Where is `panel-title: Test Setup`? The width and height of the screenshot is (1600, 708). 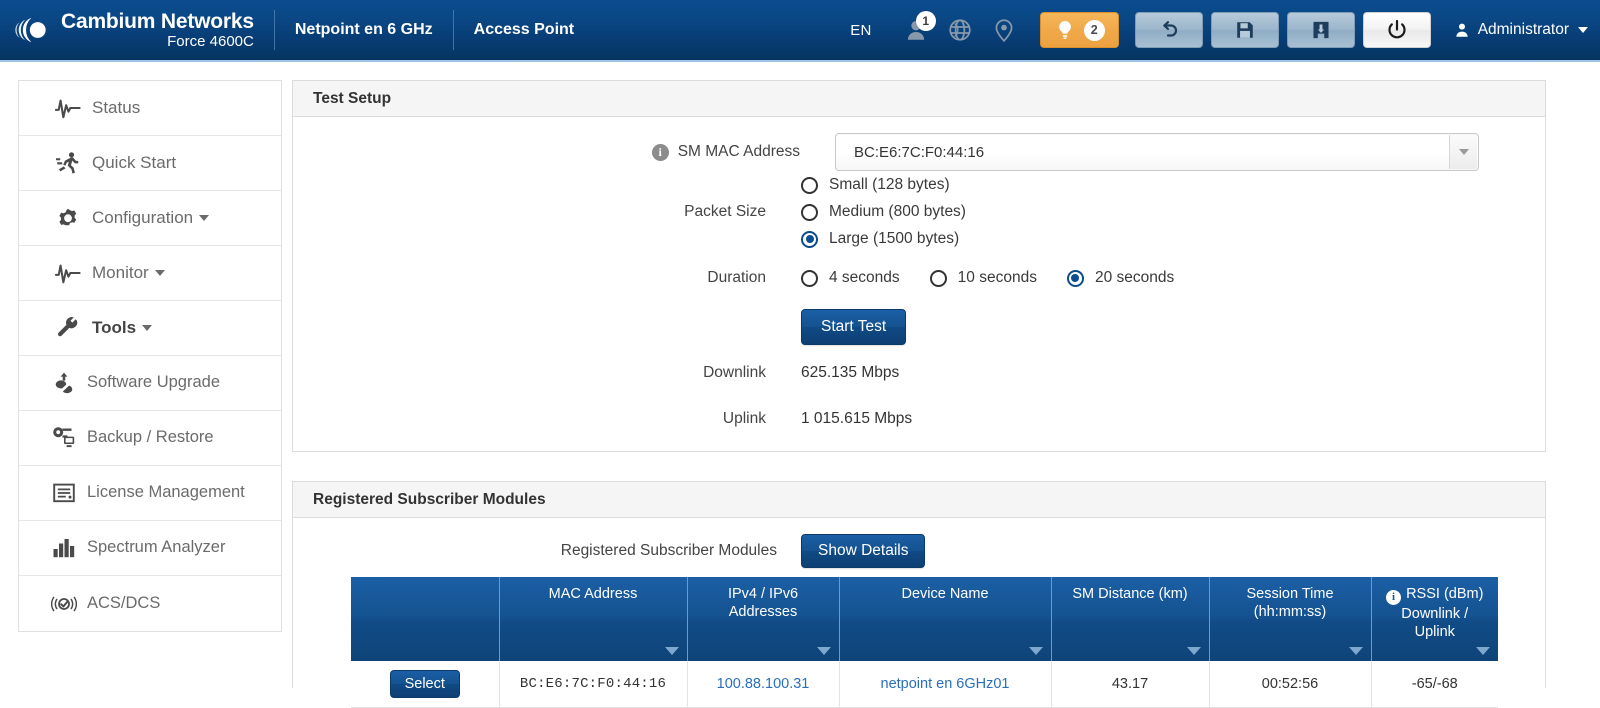
panel-title: Test Setup is located at coordinates (919, 99).